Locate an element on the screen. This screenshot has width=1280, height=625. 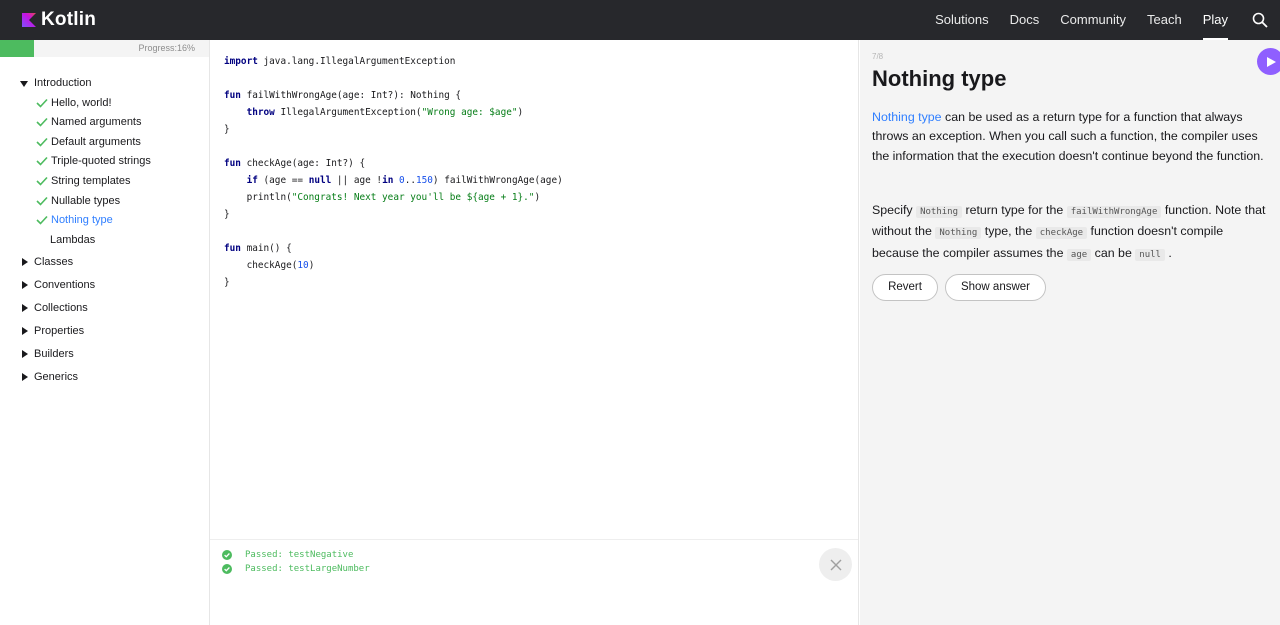
code-keyword: throw is located at coordinates (260, 112).